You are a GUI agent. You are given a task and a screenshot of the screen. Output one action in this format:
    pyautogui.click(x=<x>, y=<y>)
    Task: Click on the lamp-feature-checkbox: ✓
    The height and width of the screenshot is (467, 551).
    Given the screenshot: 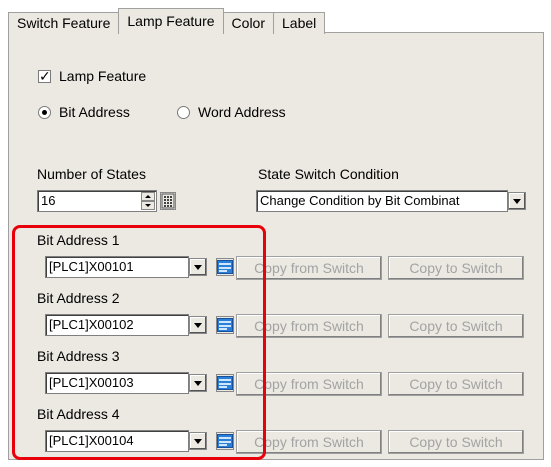 What is the action you would take?
    pyautogui.click(x=44, y=75)
    